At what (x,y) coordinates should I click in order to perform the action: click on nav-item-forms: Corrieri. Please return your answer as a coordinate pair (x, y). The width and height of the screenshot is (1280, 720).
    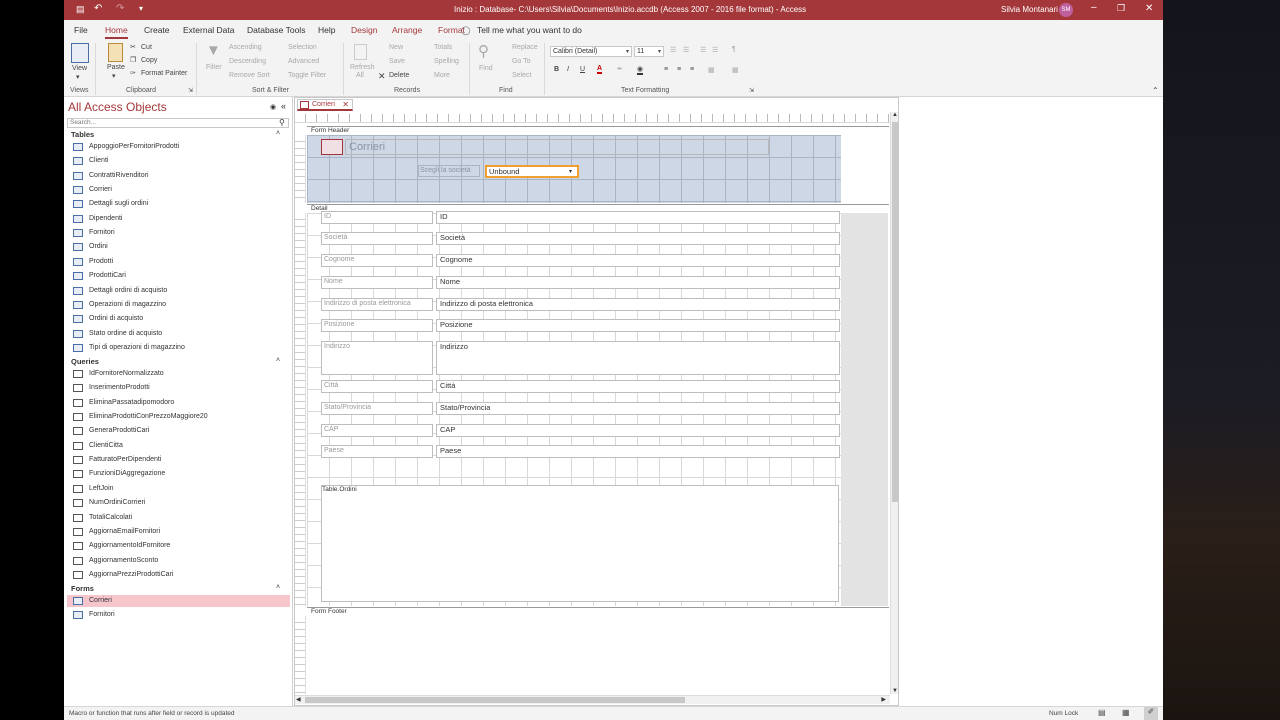
    Looking at the image, I should click on (178, 601).